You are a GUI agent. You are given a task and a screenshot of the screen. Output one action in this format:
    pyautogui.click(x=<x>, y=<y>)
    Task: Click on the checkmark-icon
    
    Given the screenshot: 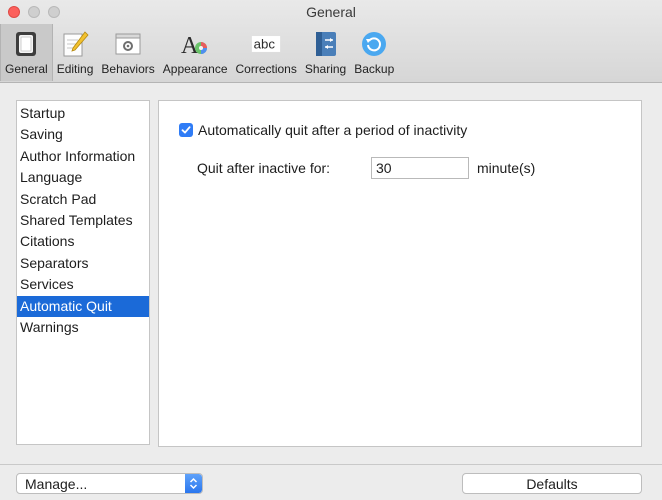 What is the action you would take?
    pyautogui.click(x=186, y=130)
    